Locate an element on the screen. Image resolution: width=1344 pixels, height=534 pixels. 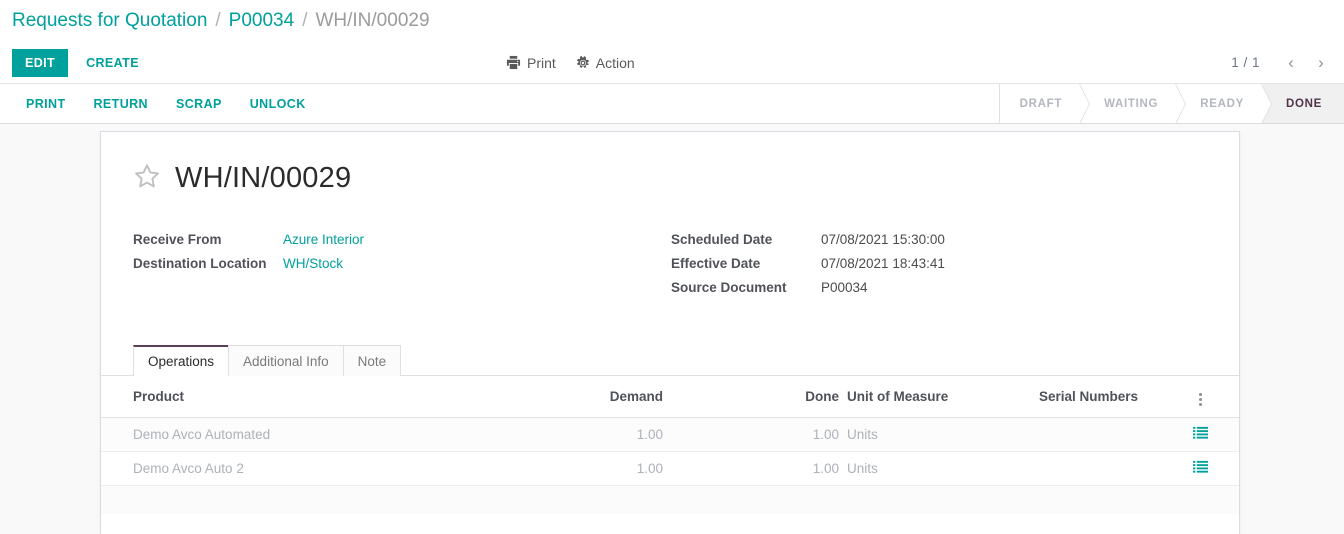
print-menu: Print is located at coordinates (531, 63).